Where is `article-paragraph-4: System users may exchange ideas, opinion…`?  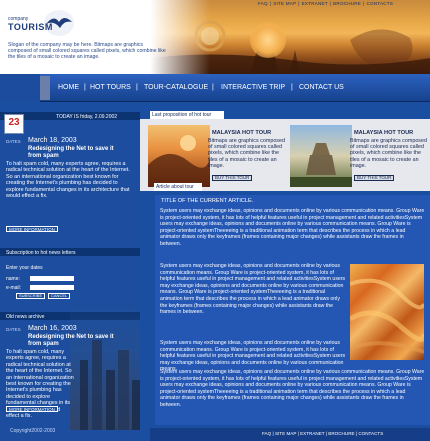
article-paragraph-4: System users may exchange ideas, opinion… is located at coordinates (292, 388).